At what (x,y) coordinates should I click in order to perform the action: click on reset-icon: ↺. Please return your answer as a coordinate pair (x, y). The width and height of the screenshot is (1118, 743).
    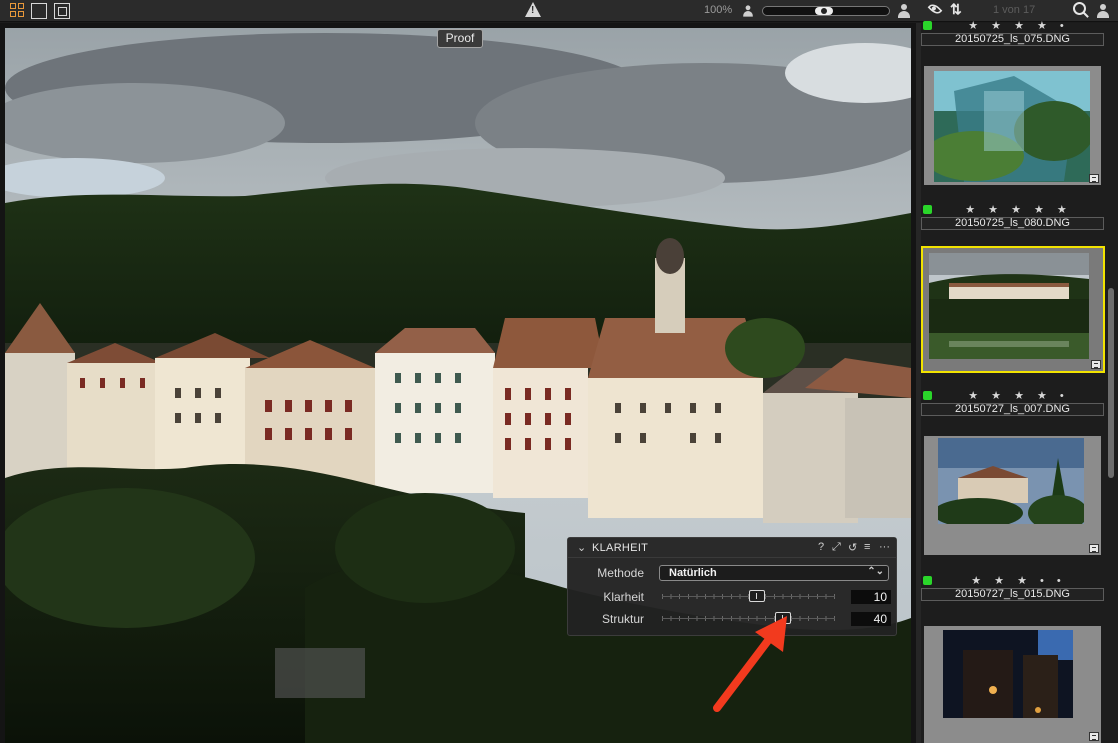
    Looking at the image, I should click on (852, 547).